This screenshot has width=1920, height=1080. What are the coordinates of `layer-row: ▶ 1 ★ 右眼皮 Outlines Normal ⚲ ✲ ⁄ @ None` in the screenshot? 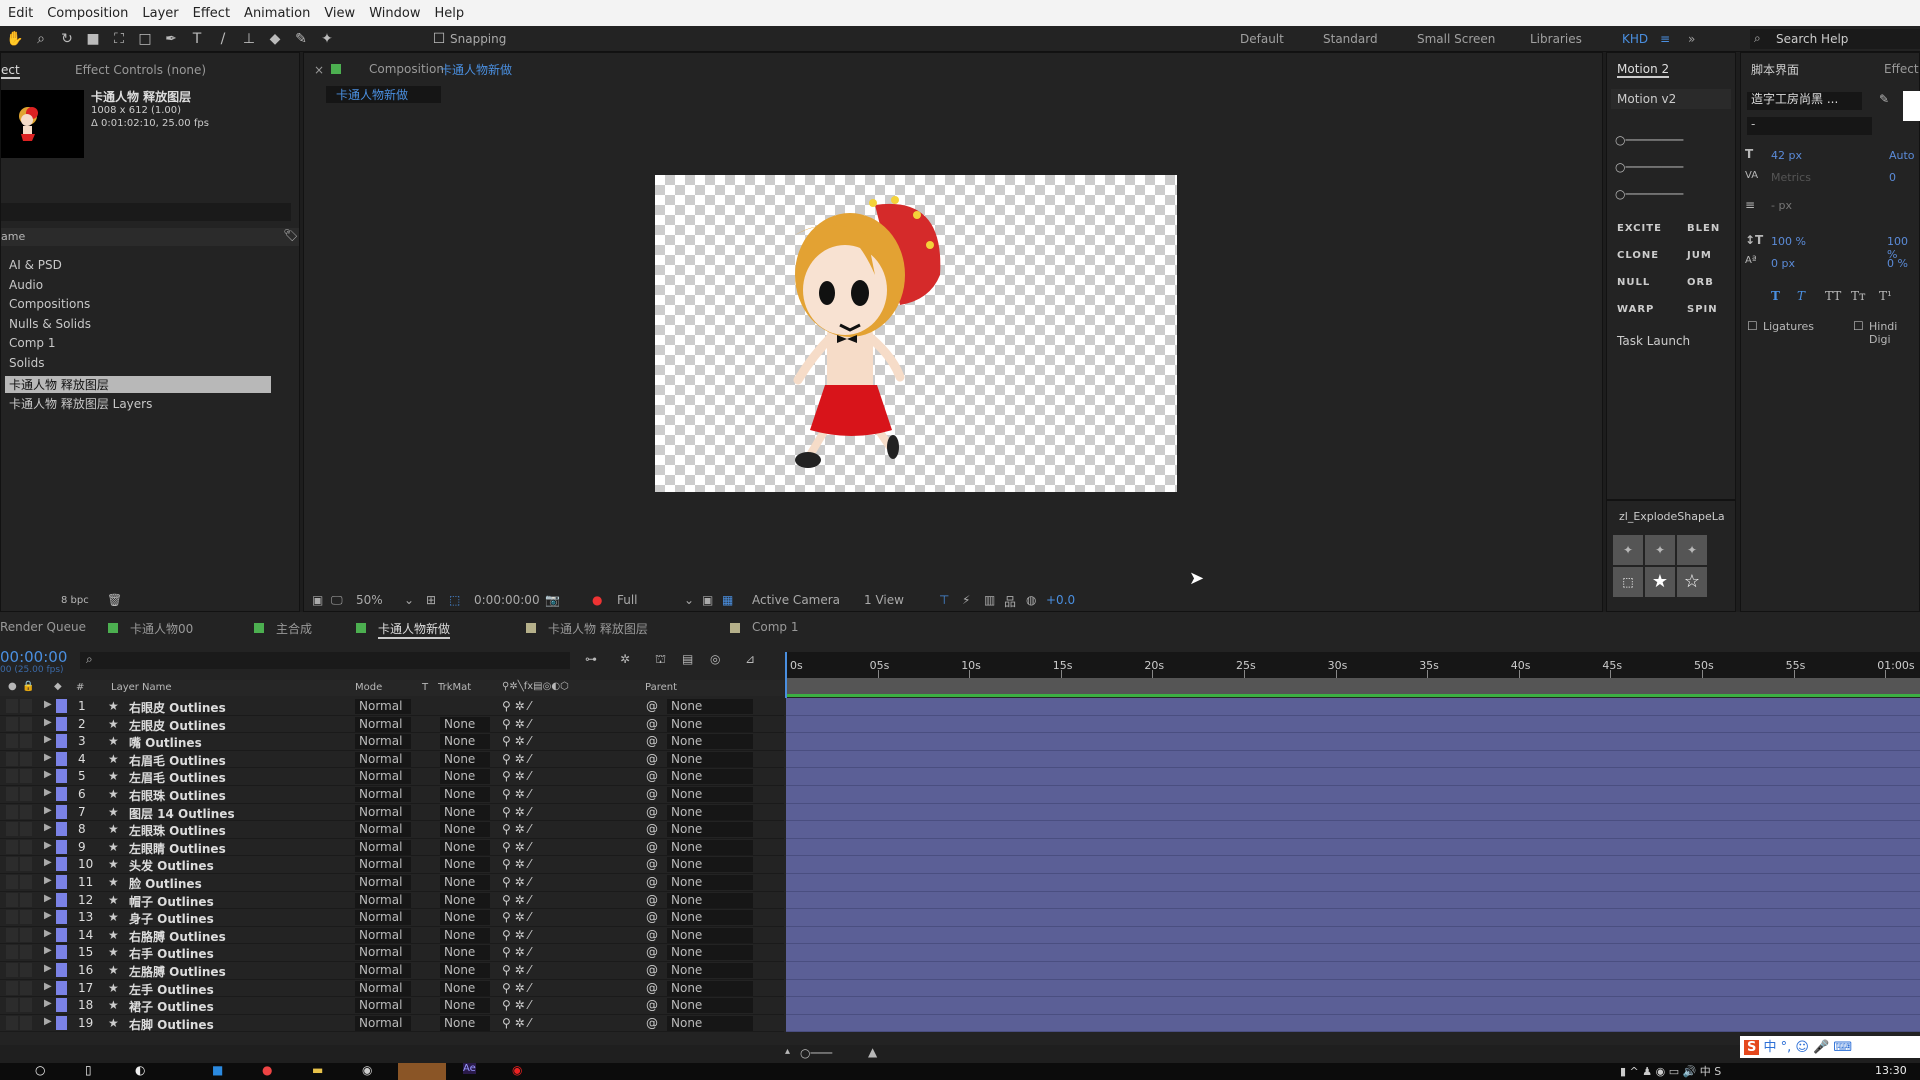 It's located at (392, 707).